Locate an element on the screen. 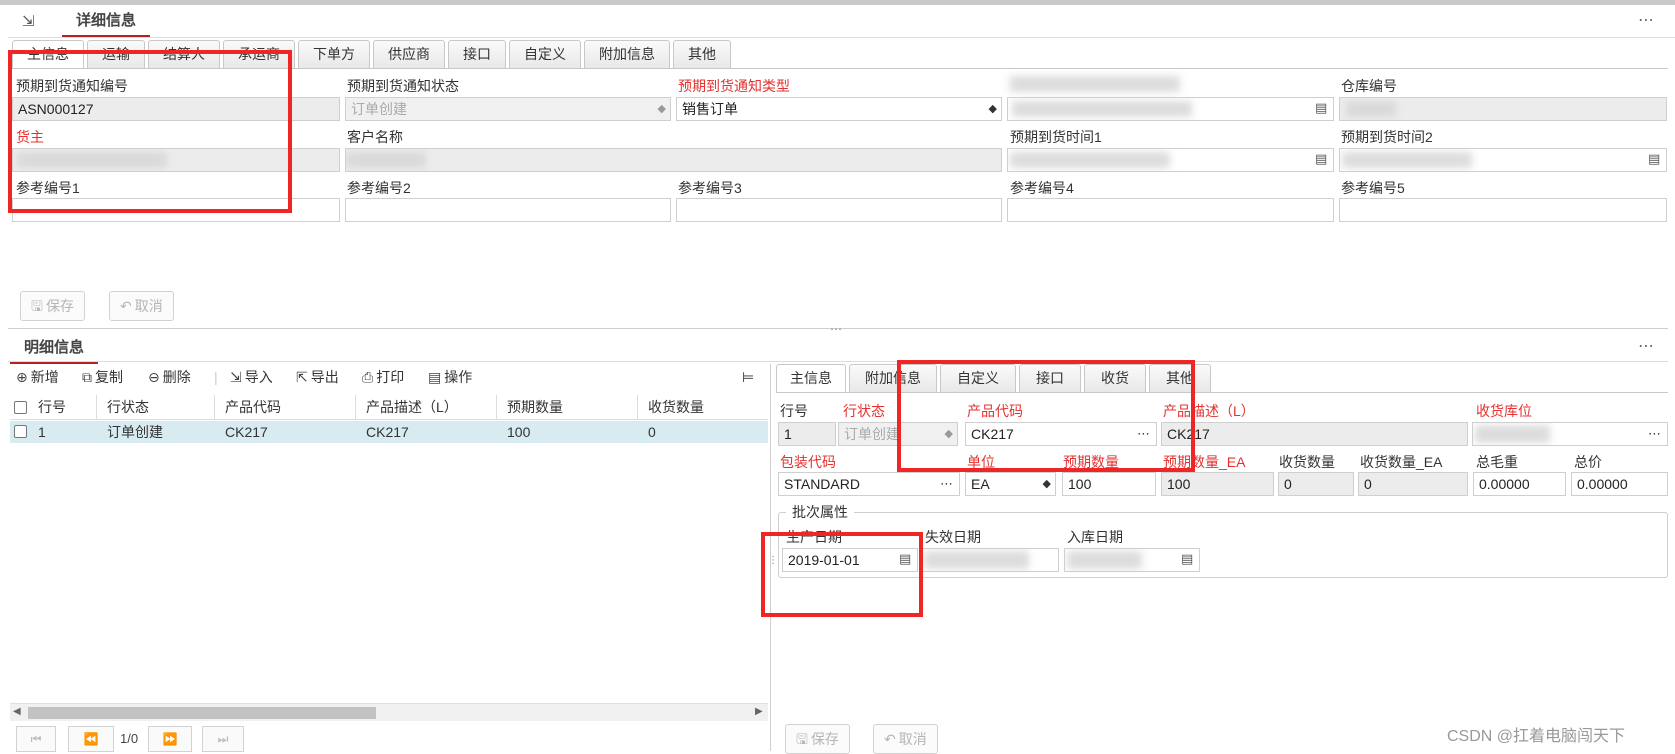 The width and height of the screenshot is (1675, 754). prev-page-button: ⏪ is located at coordinates (91, 739).